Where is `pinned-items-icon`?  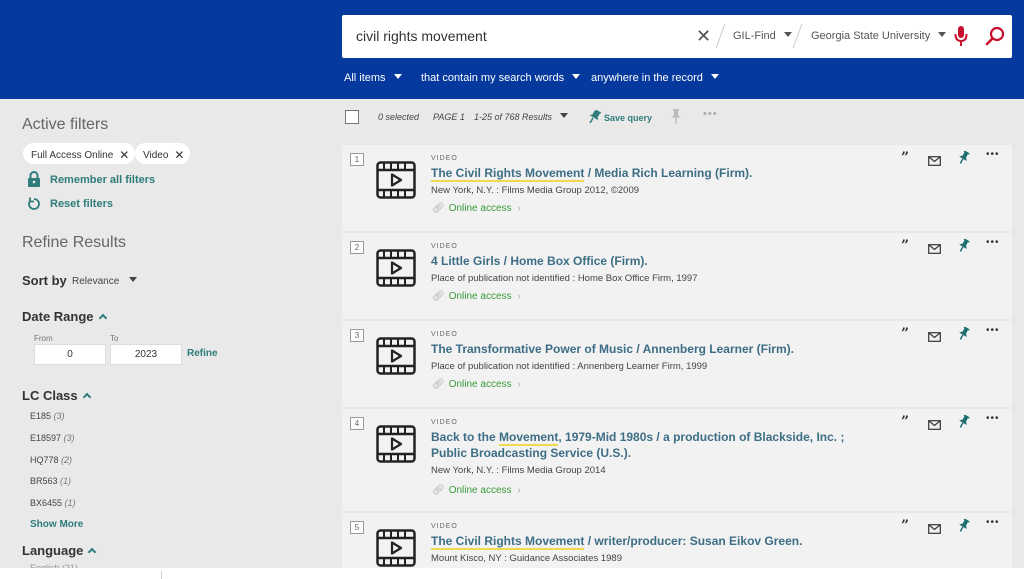
pinned-items-icon is located at coordinates (676, 119).